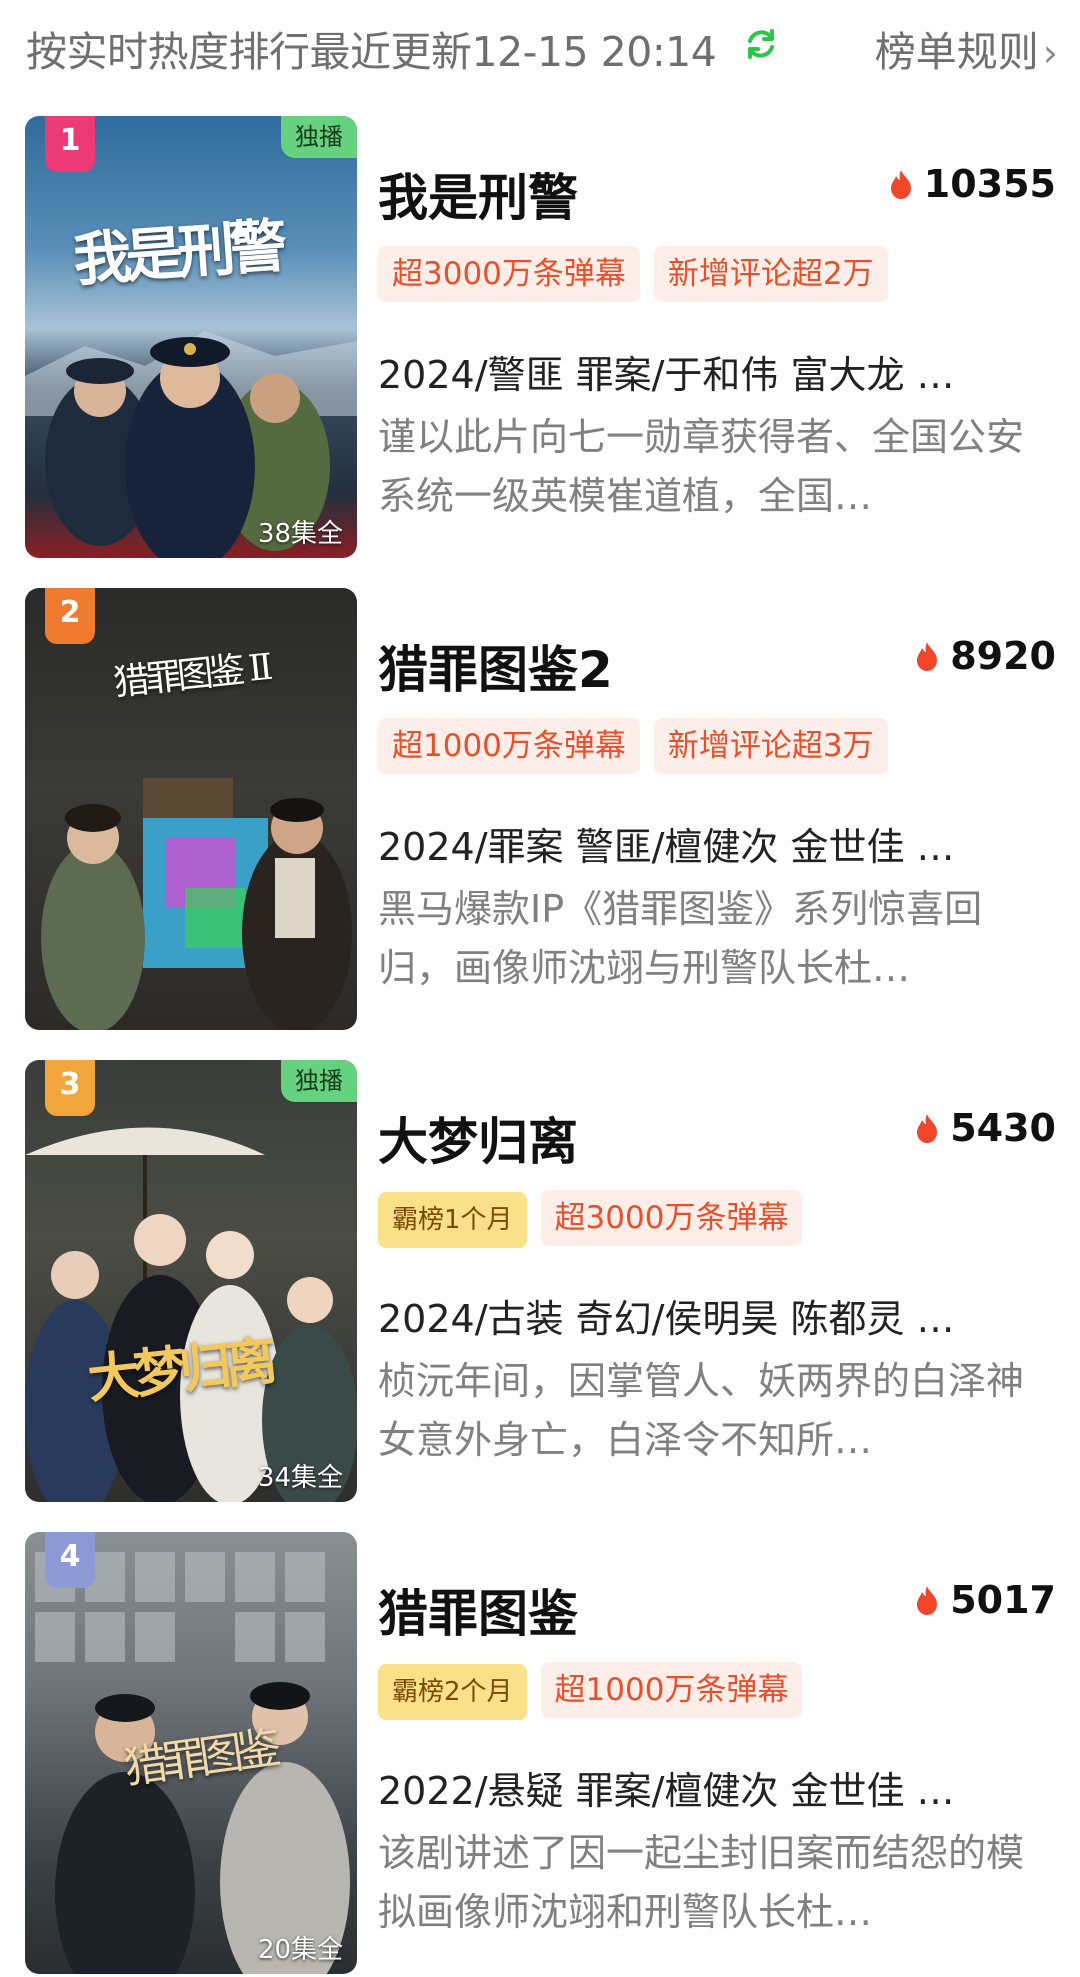  I want to click on heat-value: 10355, so click(989, 184).